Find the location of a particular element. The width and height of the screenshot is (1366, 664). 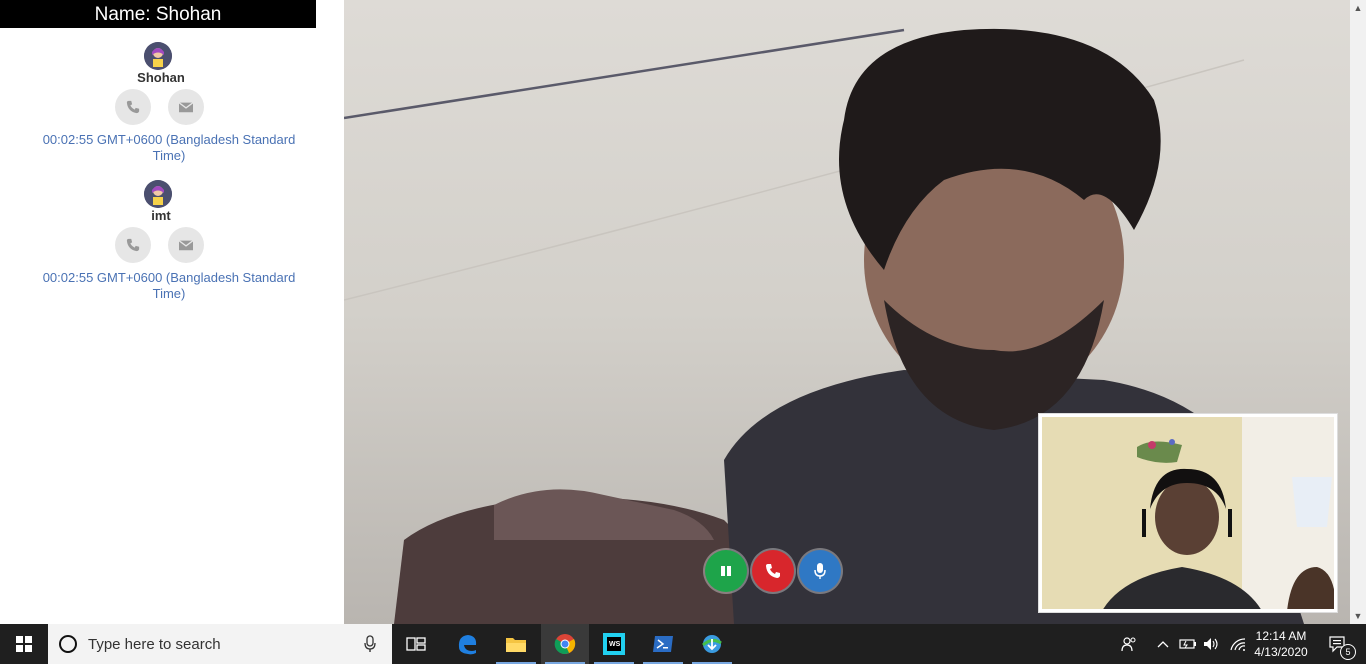

taskbar-app-download-manager is located at coordinates (712, 644).